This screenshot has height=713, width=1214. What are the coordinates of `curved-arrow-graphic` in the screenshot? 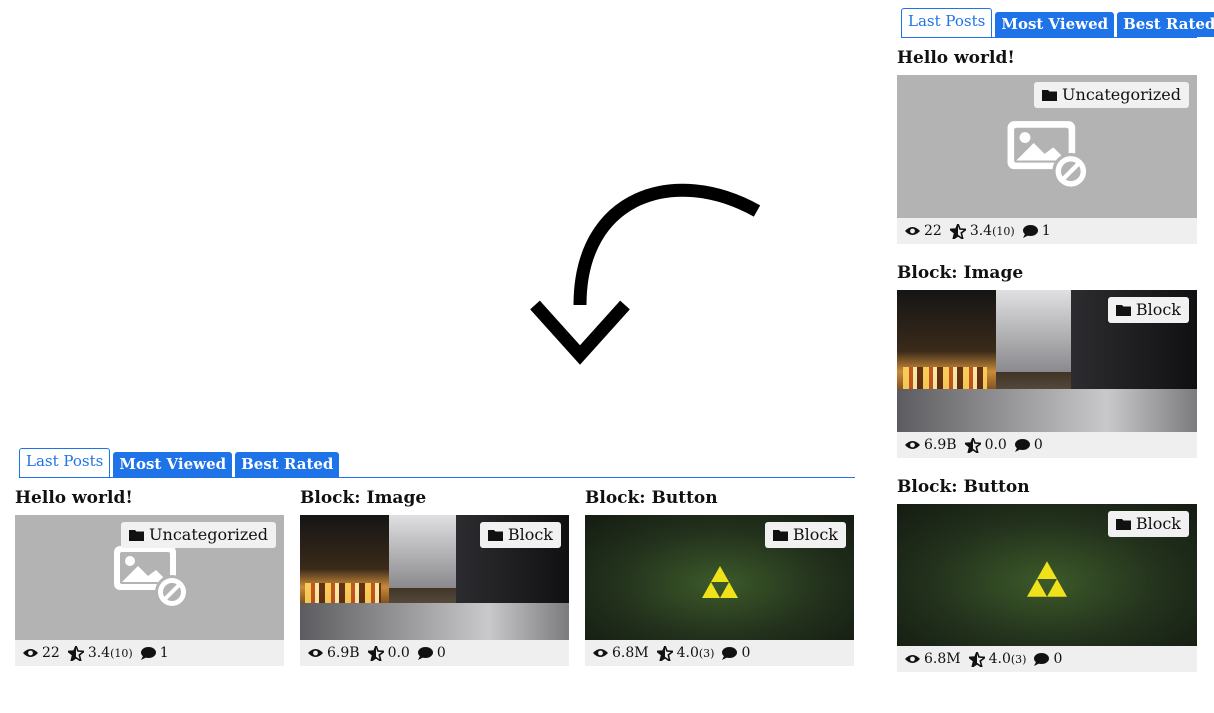 It's located at (645, 274).